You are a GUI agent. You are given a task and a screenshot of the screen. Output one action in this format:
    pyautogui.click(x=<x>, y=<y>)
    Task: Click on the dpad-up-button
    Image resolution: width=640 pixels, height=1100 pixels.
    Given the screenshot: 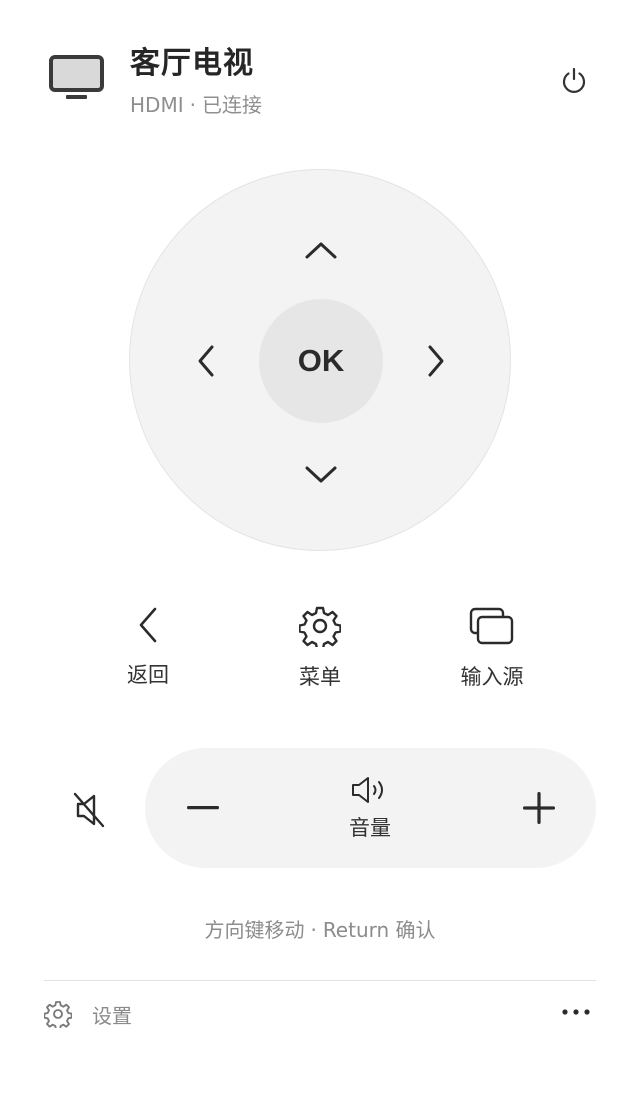 What is the action you would take?
    pyautogui.click(x=321, y=250)
    